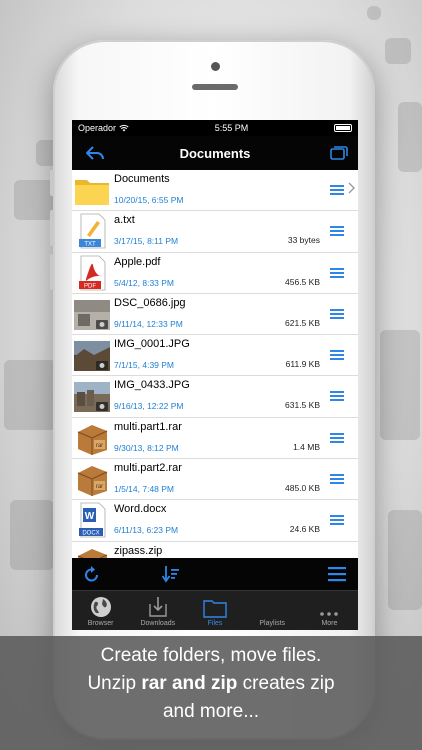 Image resolution: width=422 pixels, height=750 pixels. I want to click on phone-camera, so click(215, 66).